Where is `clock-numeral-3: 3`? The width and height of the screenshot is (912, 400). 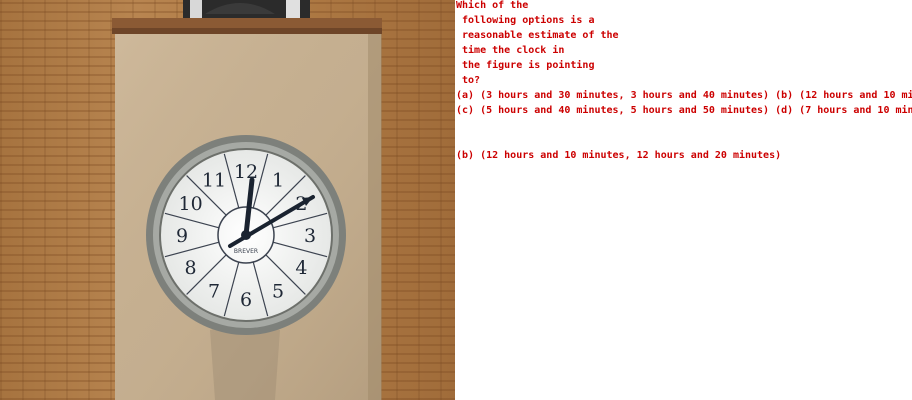 clock-numeral-3: 3 is located at coordinates (310, 236).